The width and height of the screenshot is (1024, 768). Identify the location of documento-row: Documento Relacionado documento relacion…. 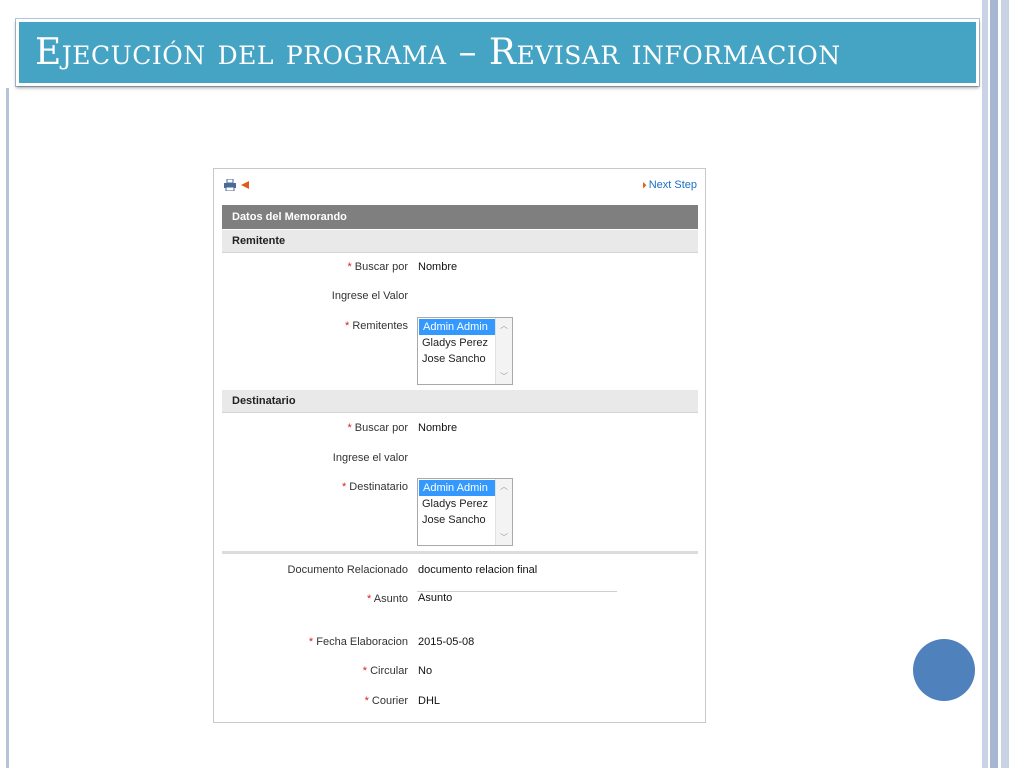
(460, 572).